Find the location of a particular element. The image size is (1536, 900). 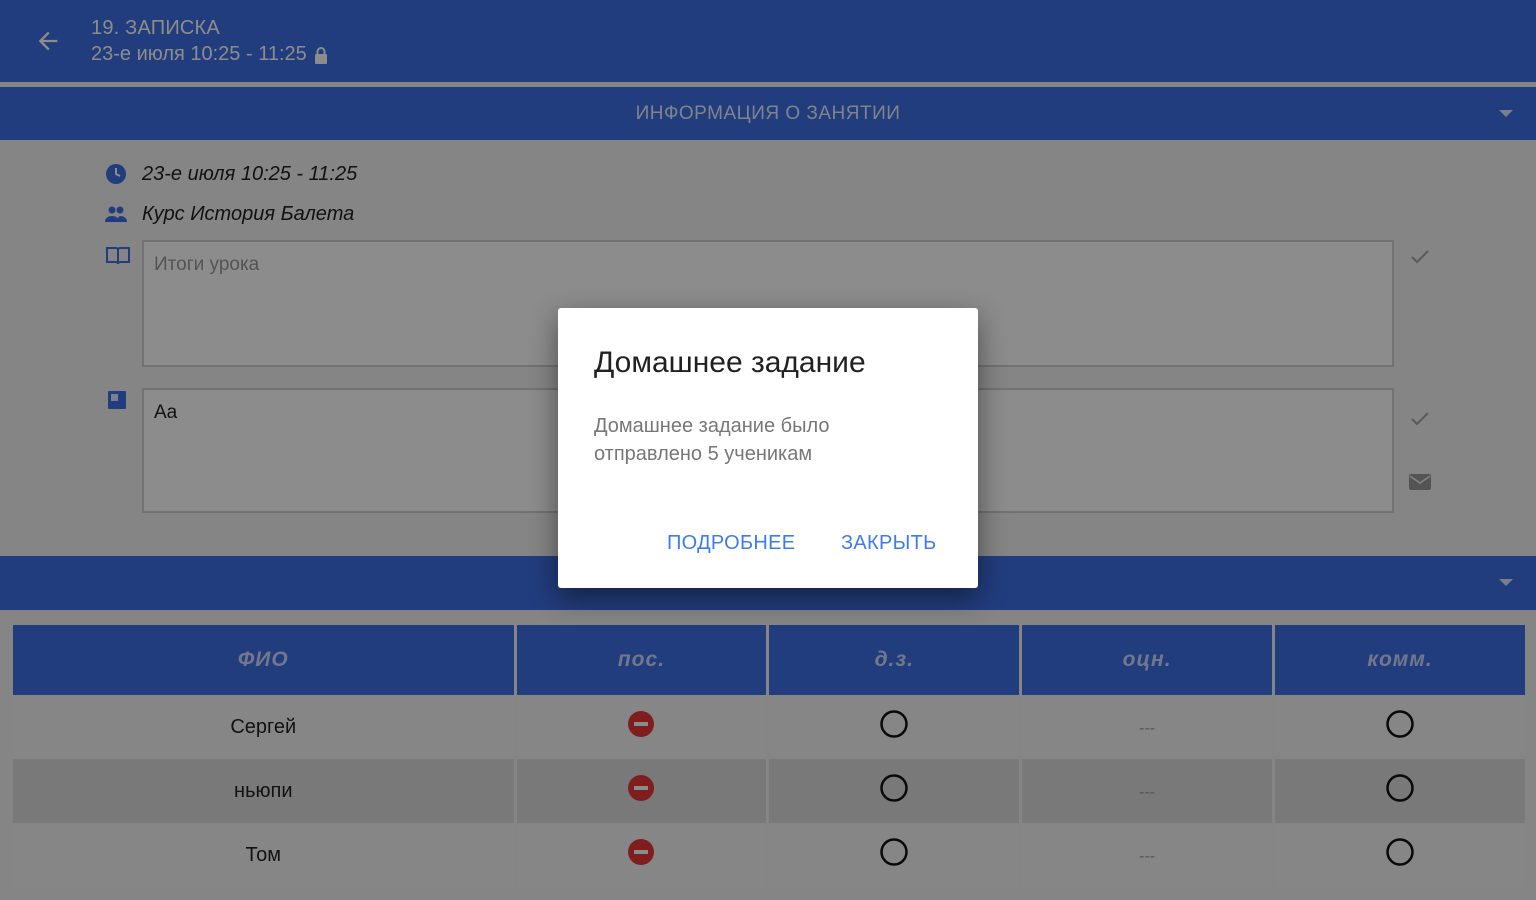

dialog-title: Домашнее задание is located at coordinates (730, 362).